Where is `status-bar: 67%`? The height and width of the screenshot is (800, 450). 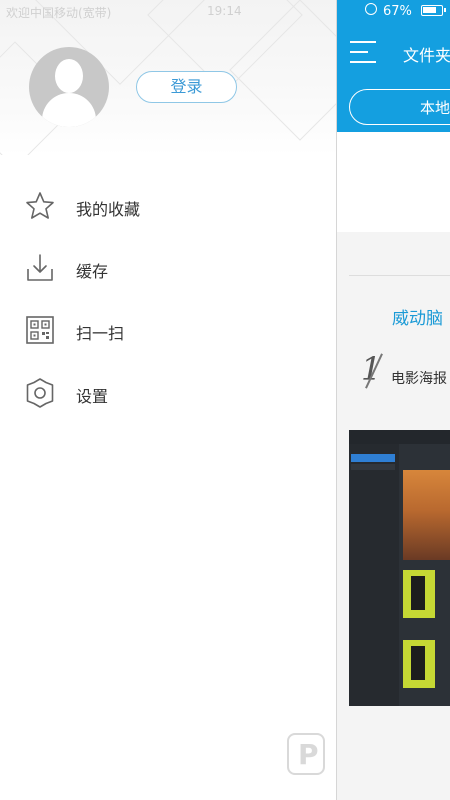 status-bar: 67% is located at coordinates (393, 12).